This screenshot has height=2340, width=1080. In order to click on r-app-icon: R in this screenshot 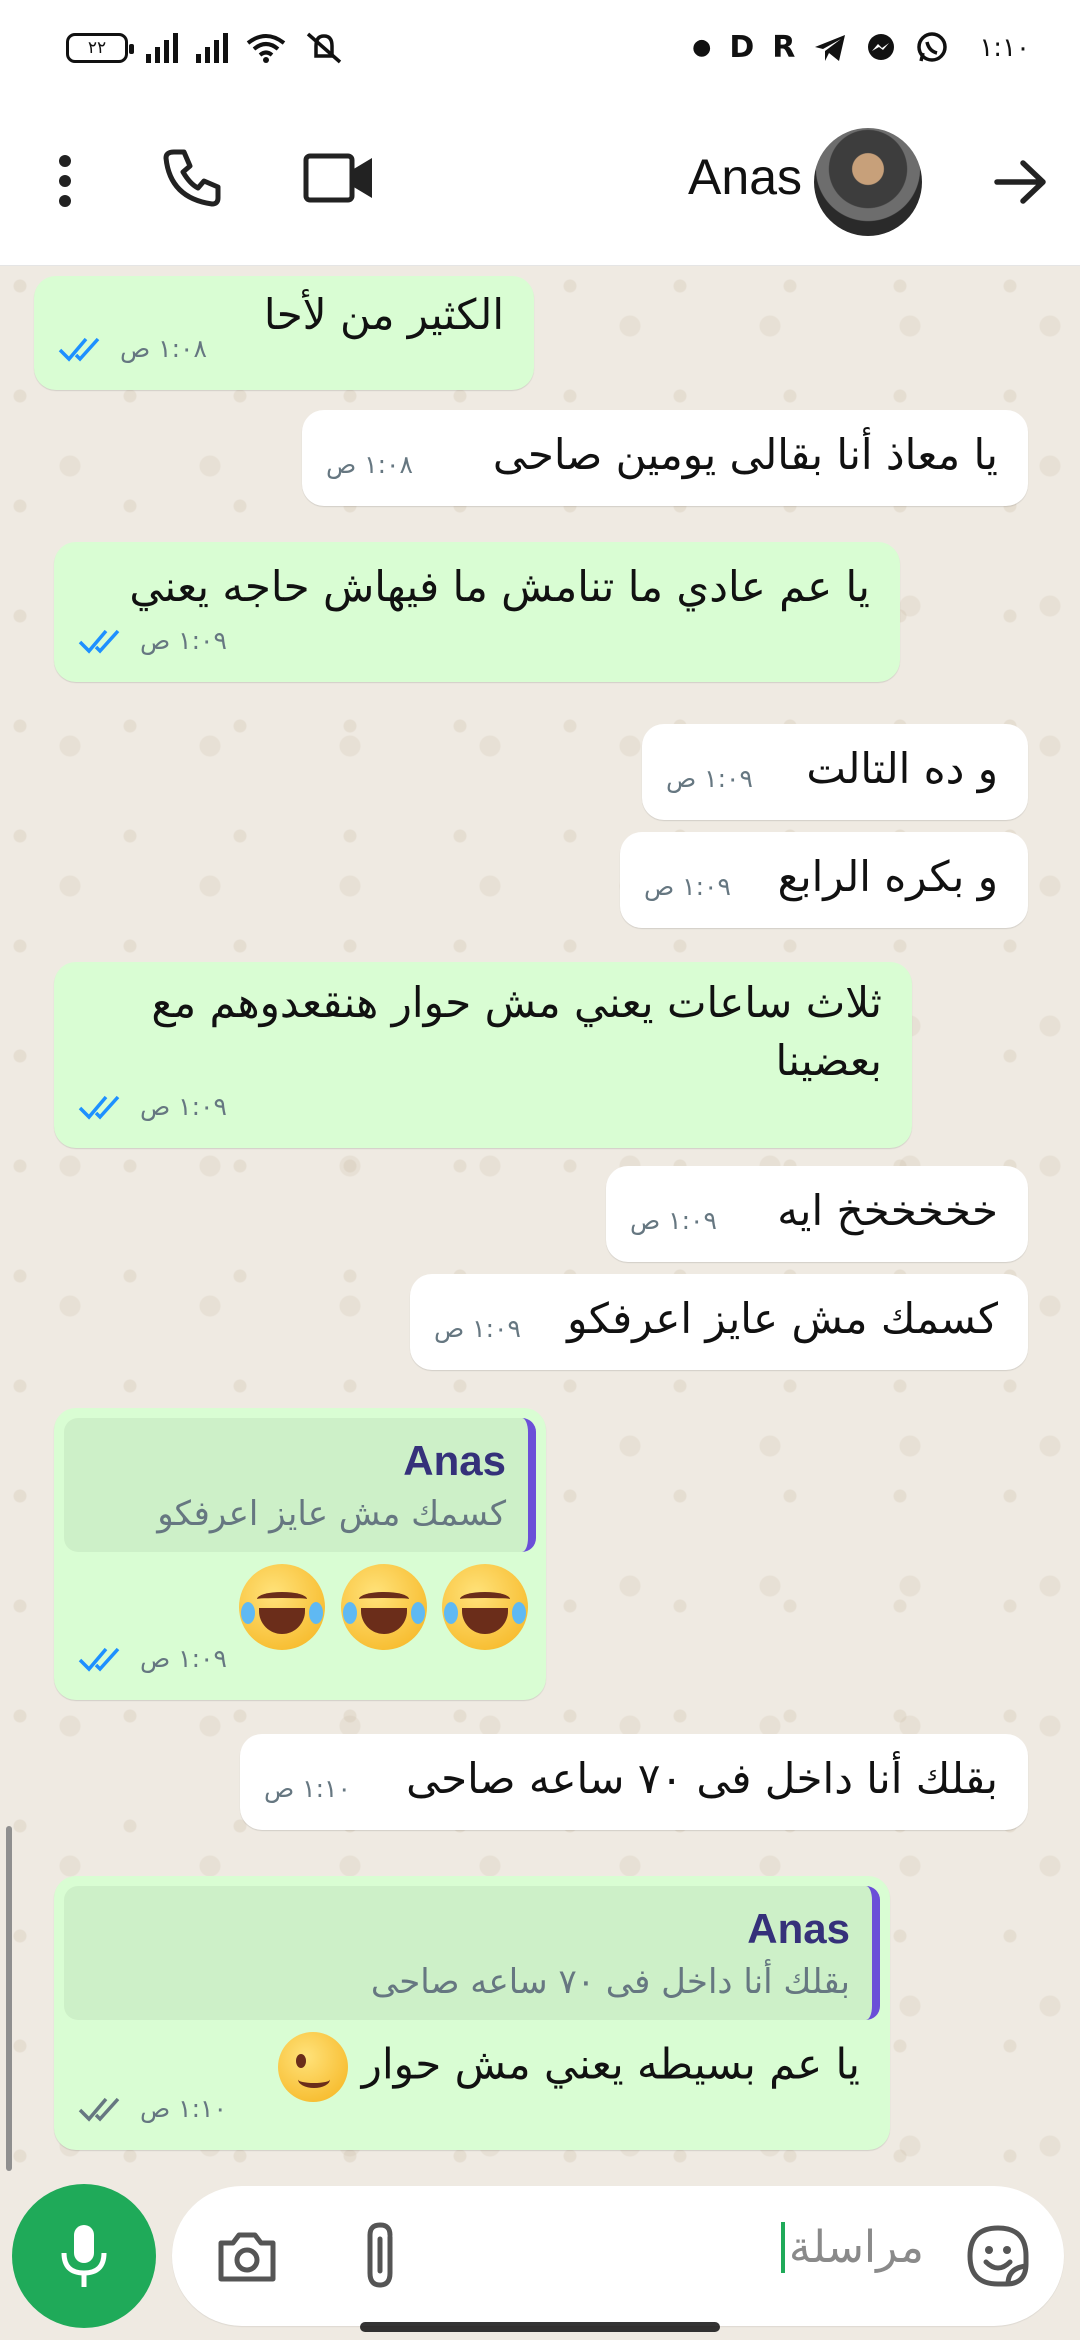, I will do `click(784, 47)`.